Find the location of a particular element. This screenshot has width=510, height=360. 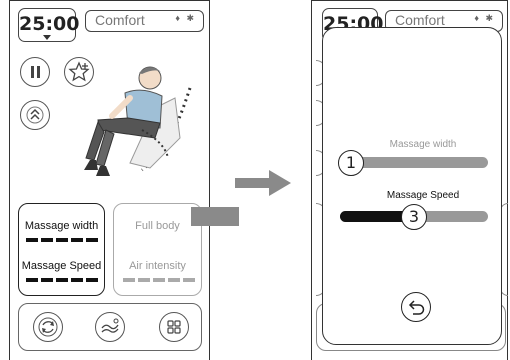

massage-settings-card: Massage width Massage Speed is located at coordinates (61, 249).